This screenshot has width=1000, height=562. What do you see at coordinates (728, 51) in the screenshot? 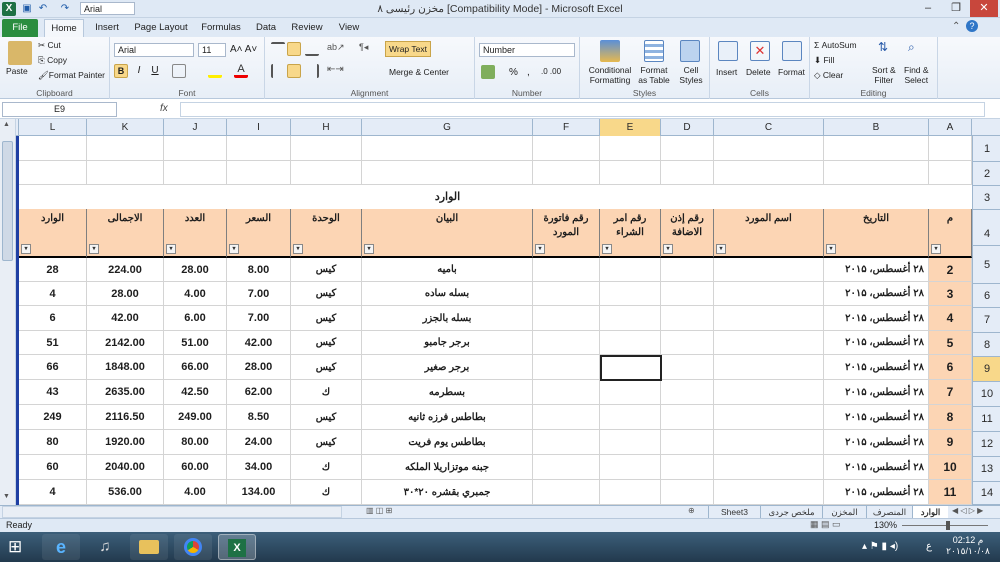
I see `insert-cells-icon` at bounding box center [728, 51].